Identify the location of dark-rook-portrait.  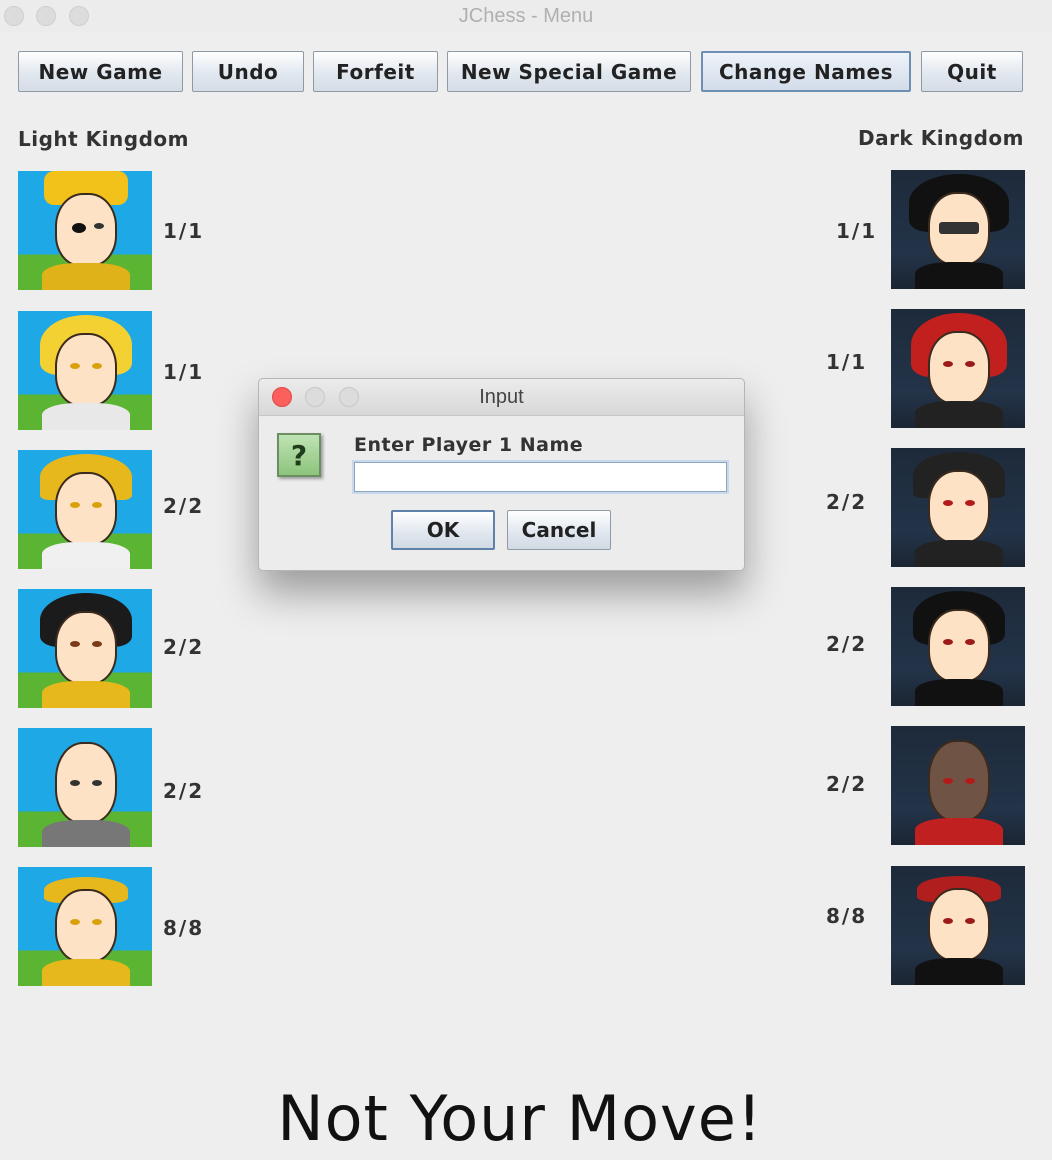
(958, 507).